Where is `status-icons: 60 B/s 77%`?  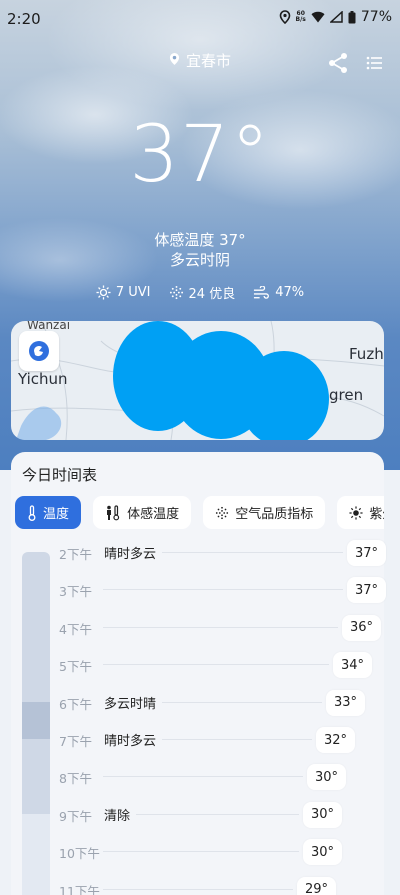
status-icons: 60 B/s 77% is located at coordinates (335, 17).